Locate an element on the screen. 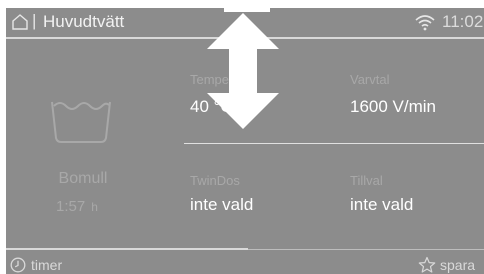 Image resolution: width=484 pixels, height=274 pixels. twindos-label: TwinDos is located at coordinates (215, 180).